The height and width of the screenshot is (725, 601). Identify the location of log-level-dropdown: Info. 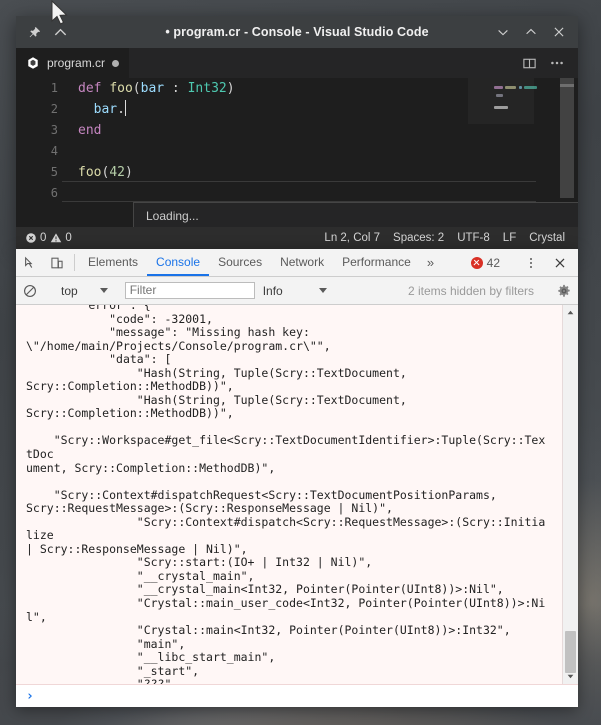
(295, 291).